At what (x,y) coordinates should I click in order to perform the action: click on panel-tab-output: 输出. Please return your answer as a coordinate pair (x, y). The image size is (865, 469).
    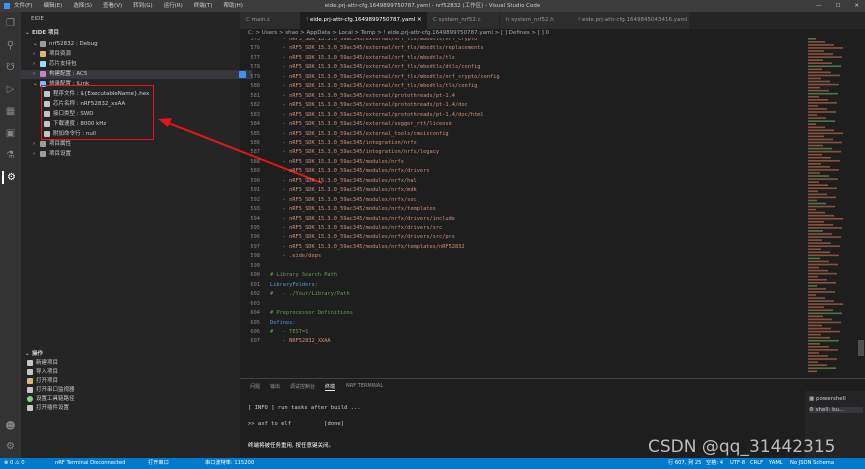
    Looking at the image, I should click on (275, 386).